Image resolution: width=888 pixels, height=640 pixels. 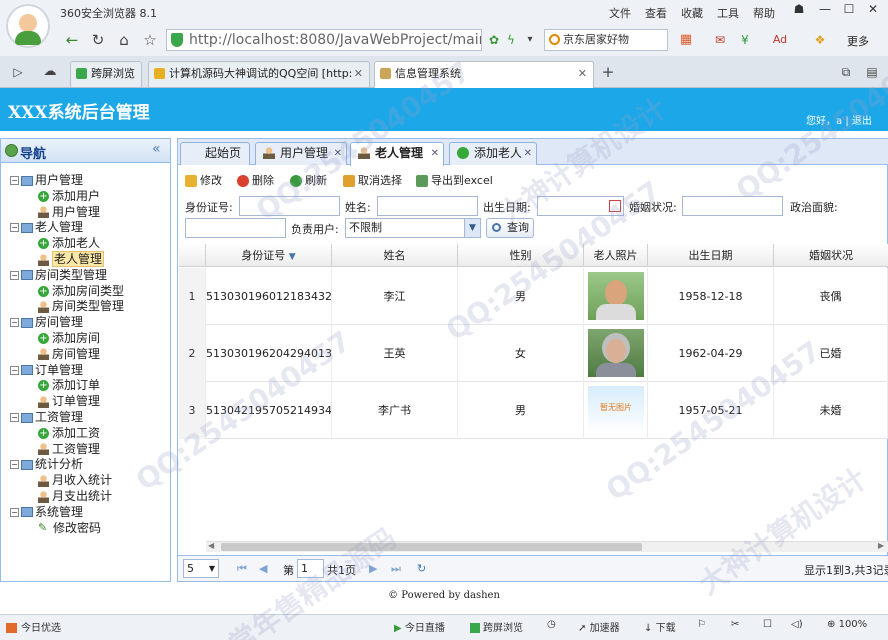 What do you see at coordinates (858, 41) in the screenshot?
I see `more-menu: 更多` at bounding box center [858, 41].